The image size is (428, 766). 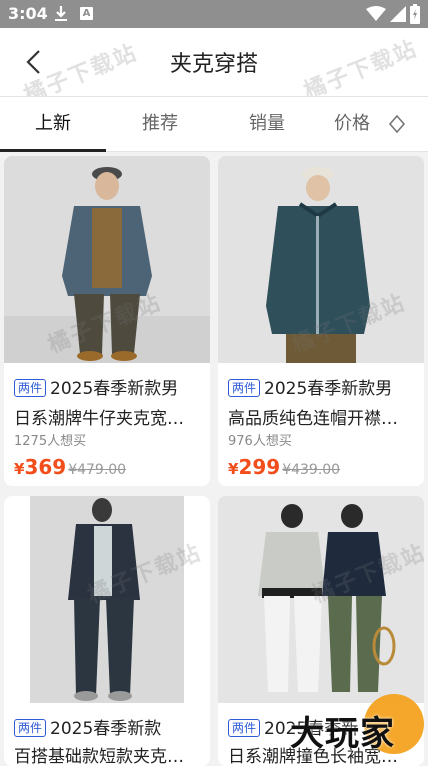 What do you see at coordinates (398, 14) in the screenshot?
I see `signal-icon` at bounding box center [398, 14].